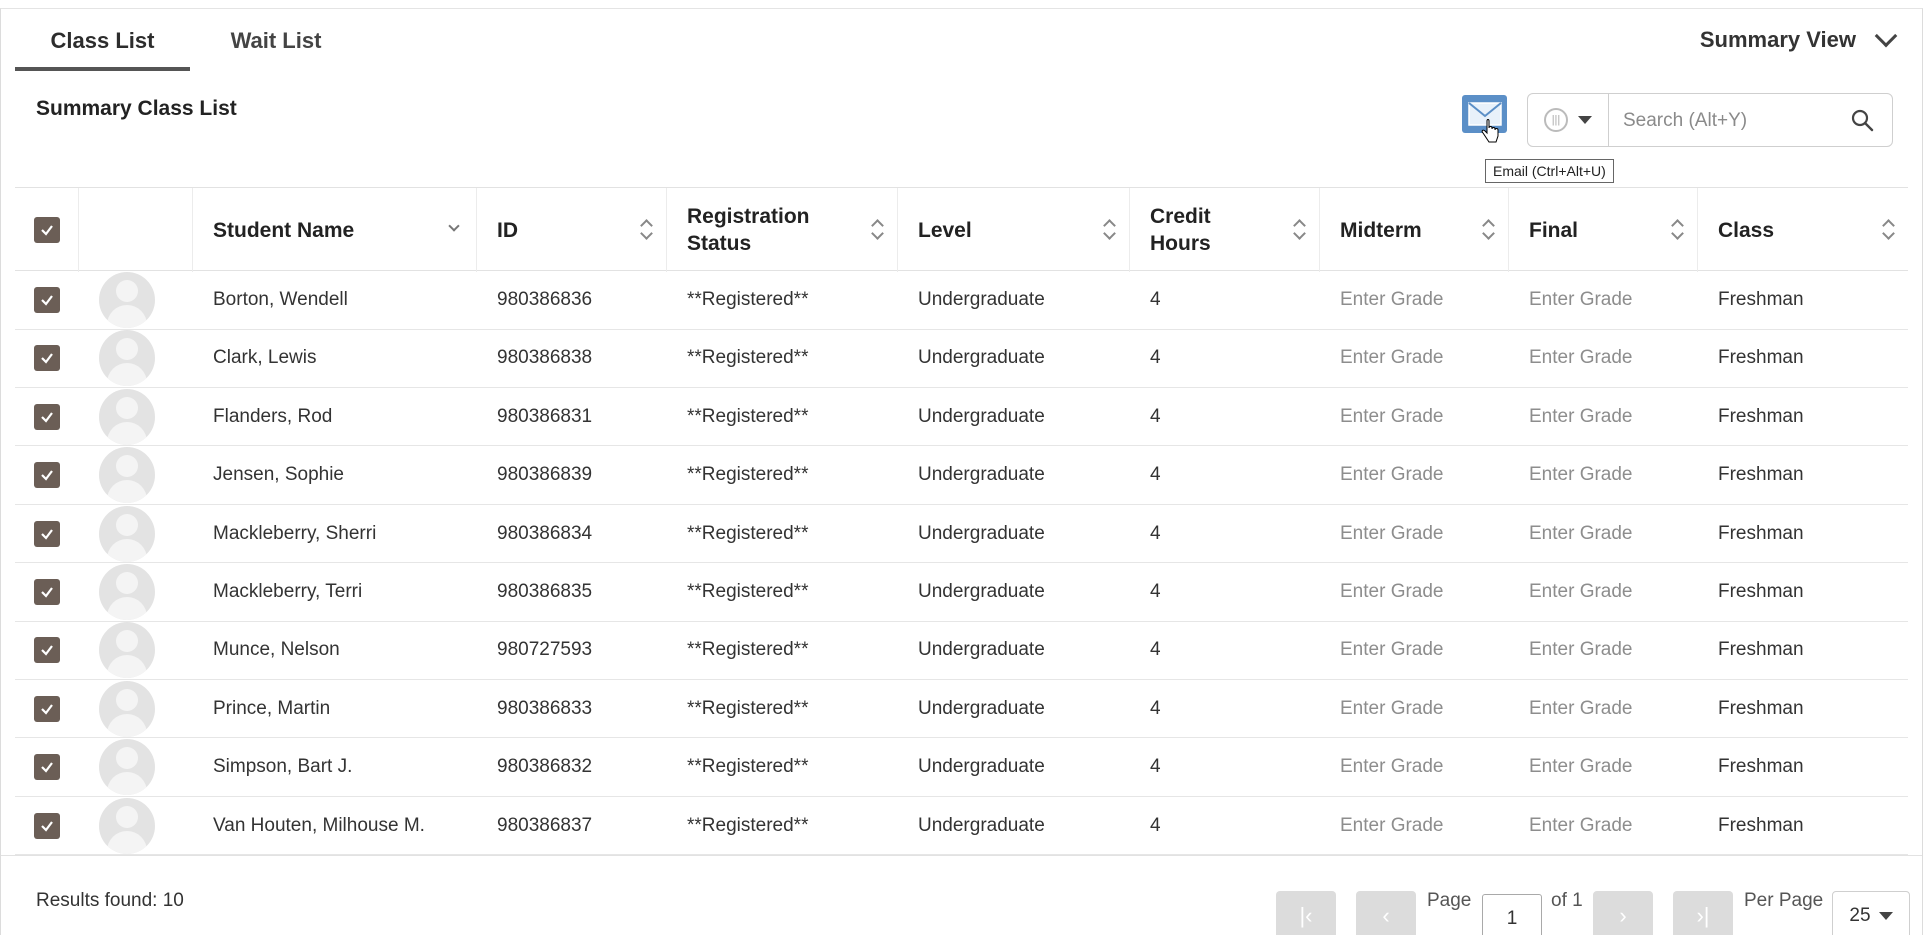 Image resolution: width=1923 pixels, height=935 pixels. I want to click on column-header-class: Class, so click(1803, 230).